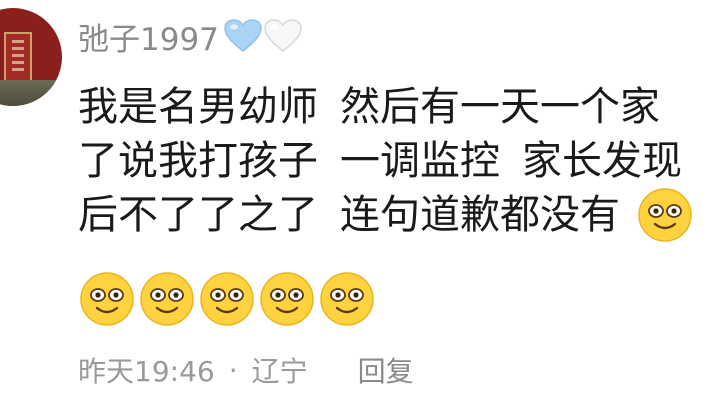  I want to click on emoji-row, so click(227, 299).